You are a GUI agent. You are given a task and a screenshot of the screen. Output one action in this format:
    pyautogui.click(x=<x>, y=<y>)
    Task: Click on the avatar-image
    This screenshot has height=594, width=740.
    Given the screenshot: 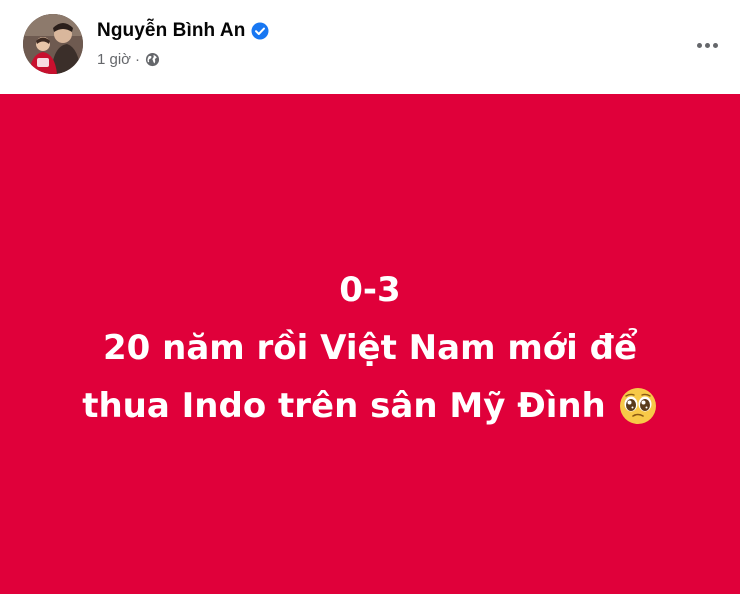 What is the action you would take?
    pyautogui.click(x=53, y=44)
    